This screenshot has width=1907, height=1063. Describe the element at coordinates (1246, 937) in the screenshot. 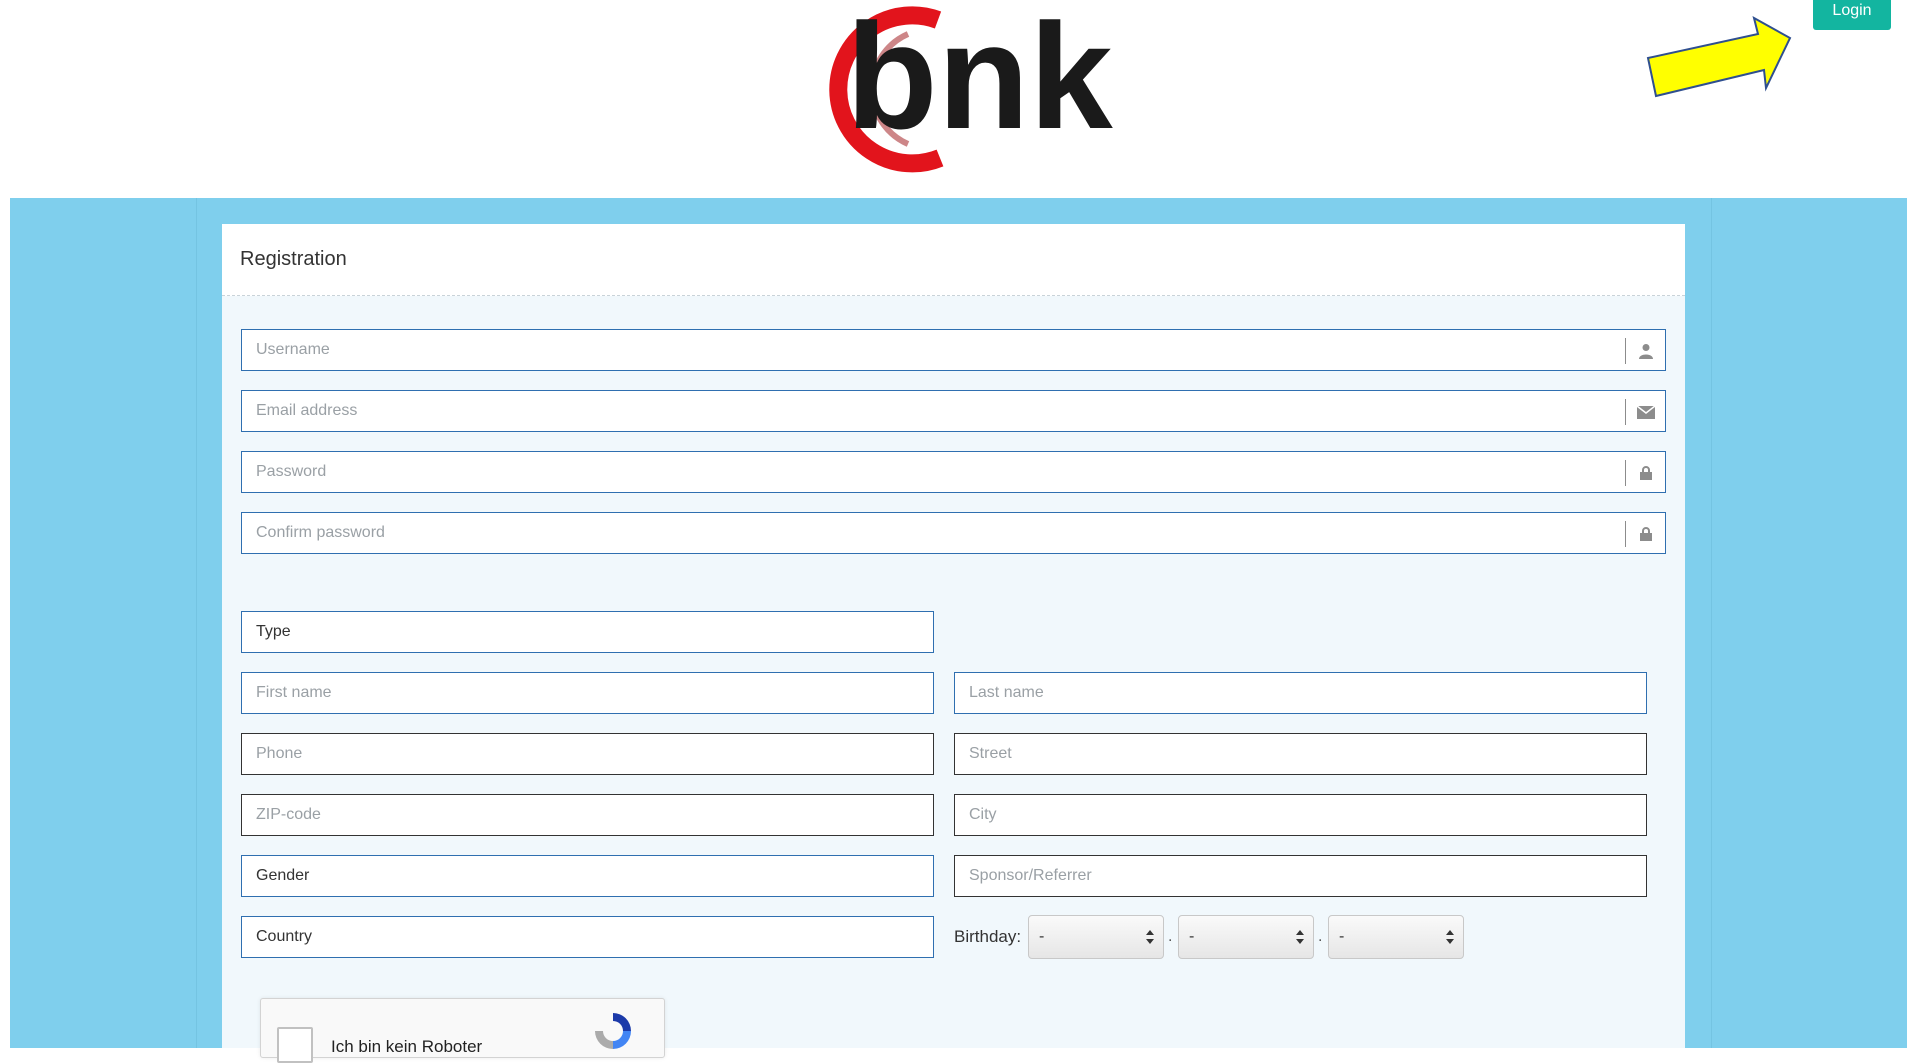

I see `birthday-month-select: -` at that location.